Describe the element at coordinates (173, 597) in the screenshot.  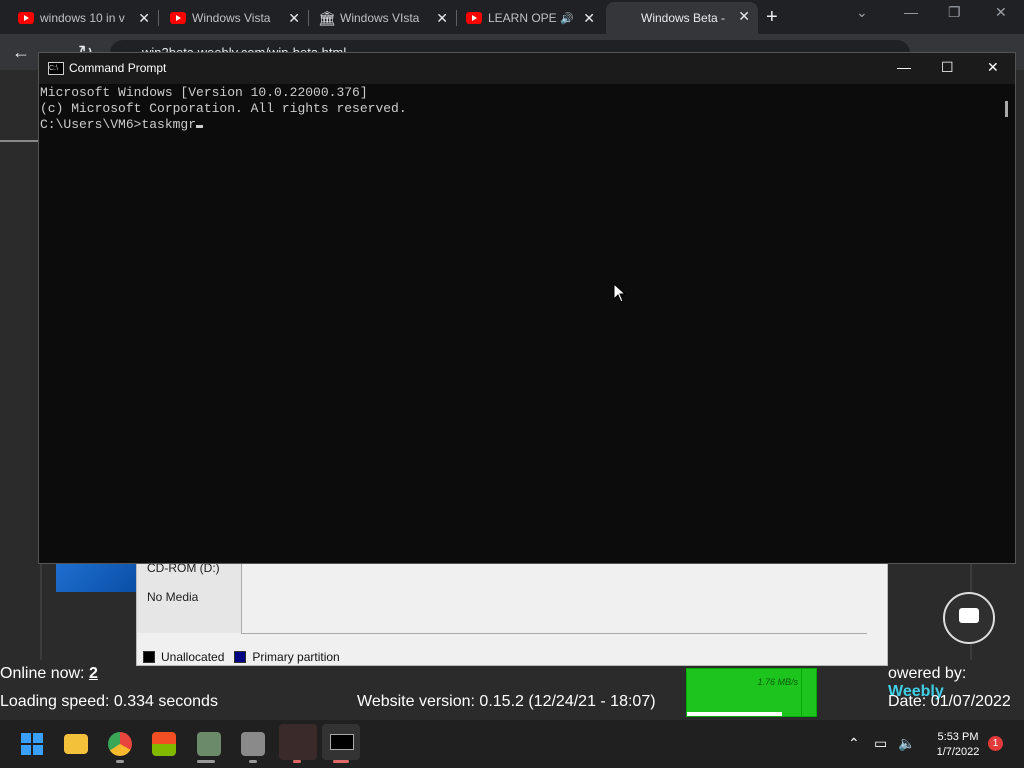
I see `drive-status: No Media` at that location.